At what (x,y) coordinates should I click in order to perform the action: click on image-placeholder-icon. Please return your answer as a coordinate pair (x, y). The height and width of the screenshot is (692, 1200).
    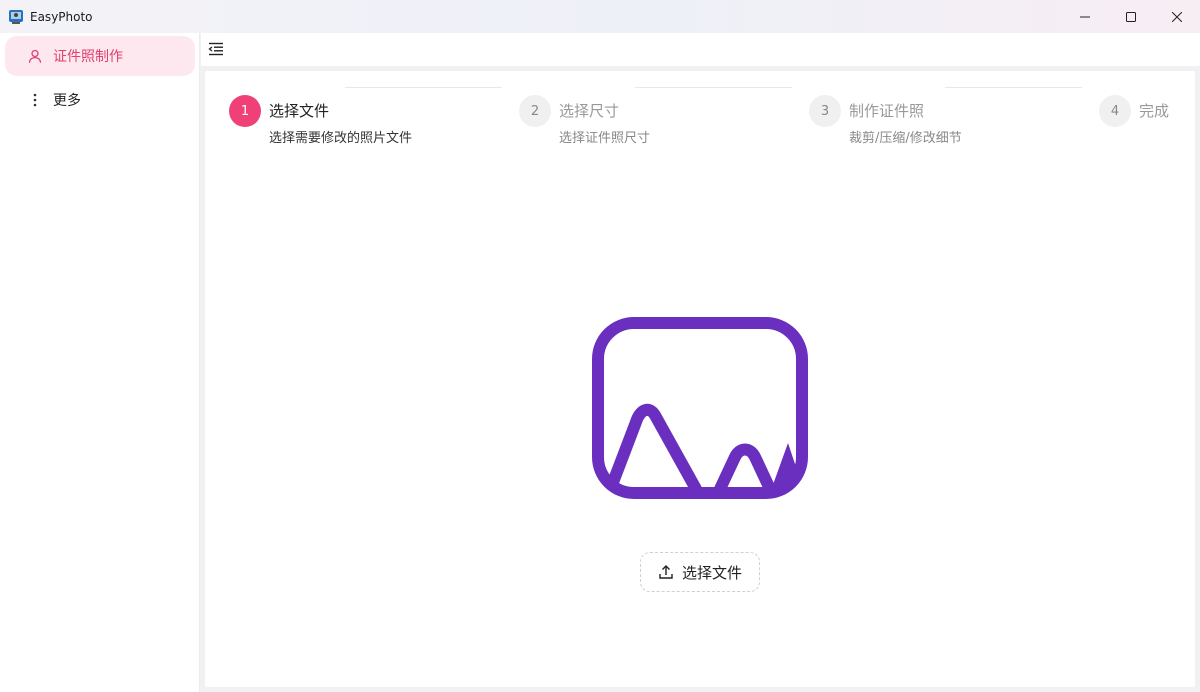
    Looking at the image, I should click on (700, 408).